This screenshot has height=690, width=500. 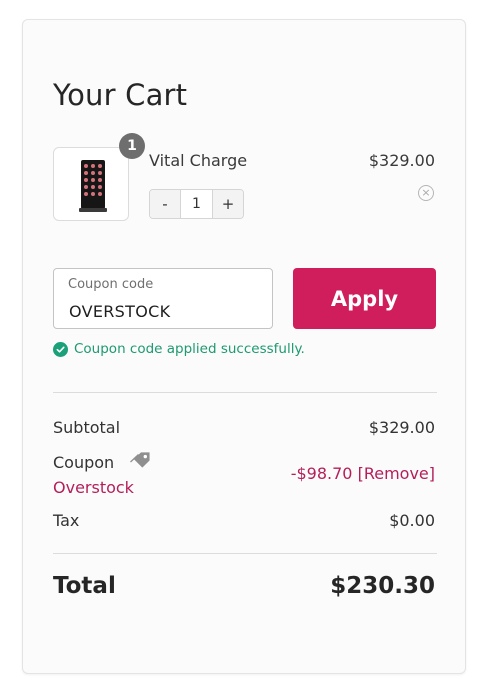 I want to click on apply-coupon-button: Apply, so click(x=364, y=298).